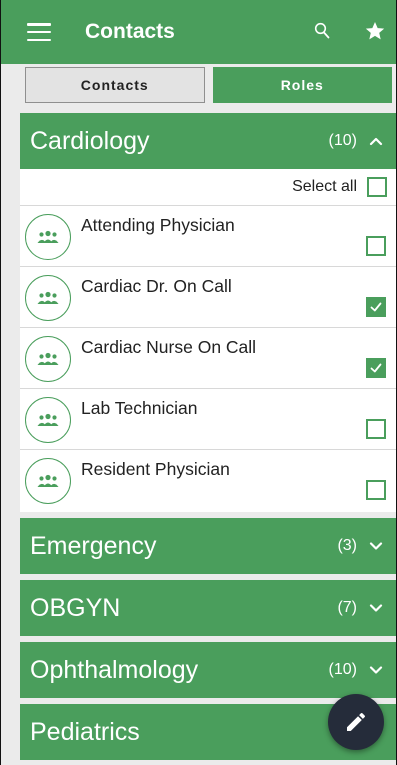 The width and height of the screenshot is (397, 765). Describe the element at coordinates (90, 140) in the screenshot. I see `group-name: Cardiology` at that location.